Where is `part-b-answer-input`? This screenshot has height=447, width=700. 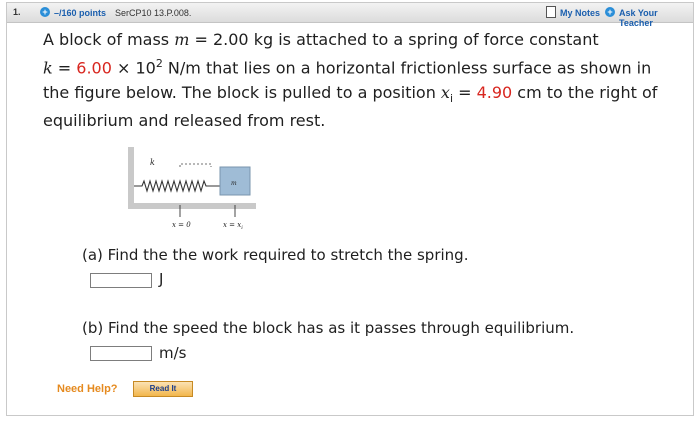
part-b-answer-input is located at coordinates (121, 353).